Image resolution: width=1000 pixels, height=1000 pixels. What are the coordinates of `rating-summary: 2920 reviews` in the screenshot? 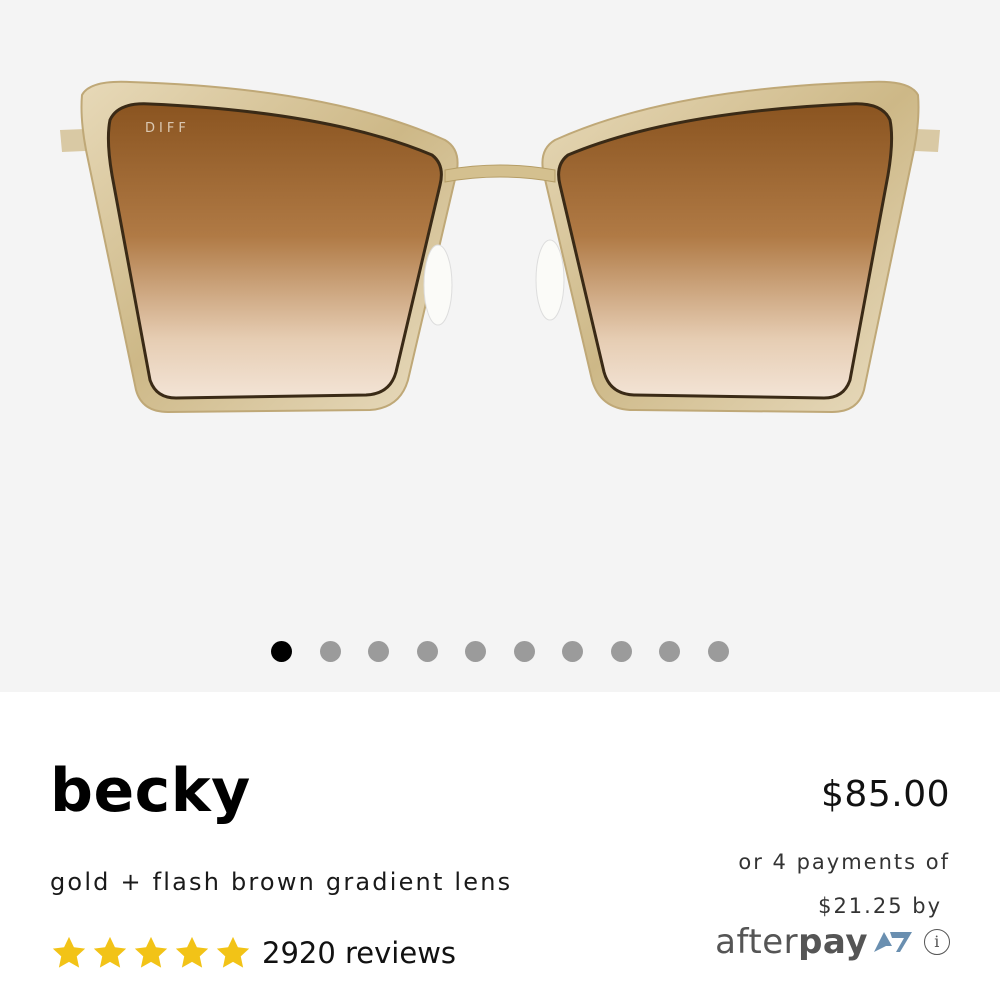 It's located at (253, 953).